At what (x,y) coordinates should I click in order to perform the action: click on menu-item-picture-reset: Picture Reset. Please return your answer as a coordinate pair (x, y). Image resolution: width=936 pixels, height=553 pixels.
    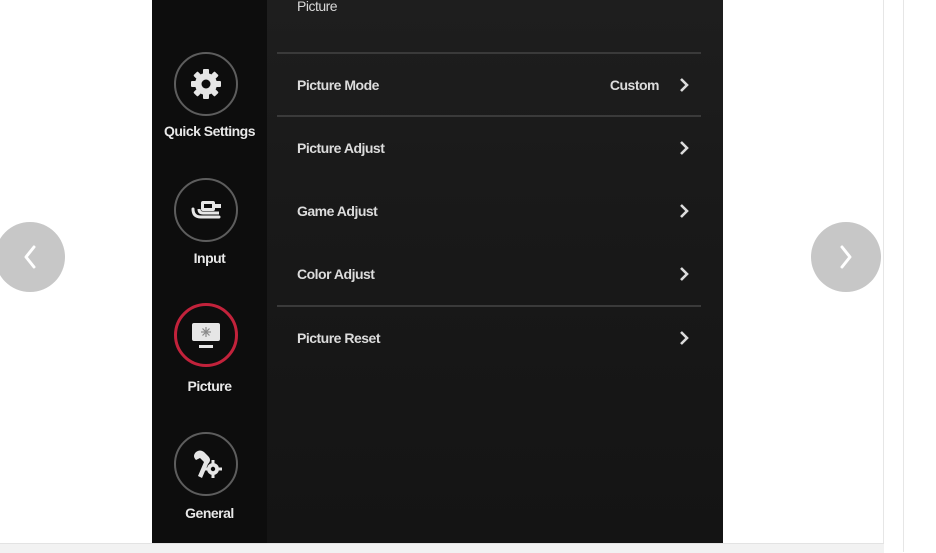
    Looking at the image, I should click on (489, 338).